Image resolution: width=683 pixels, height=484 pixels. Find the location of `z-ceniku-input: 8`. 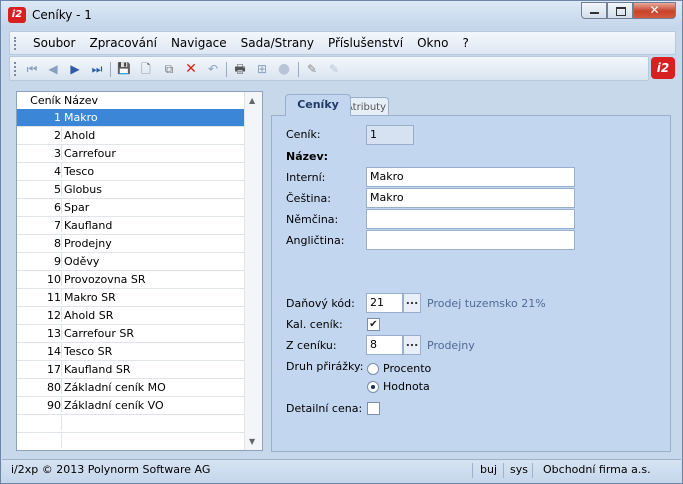

z-ceniku-input: 8 is located at coordinates (384, 345).